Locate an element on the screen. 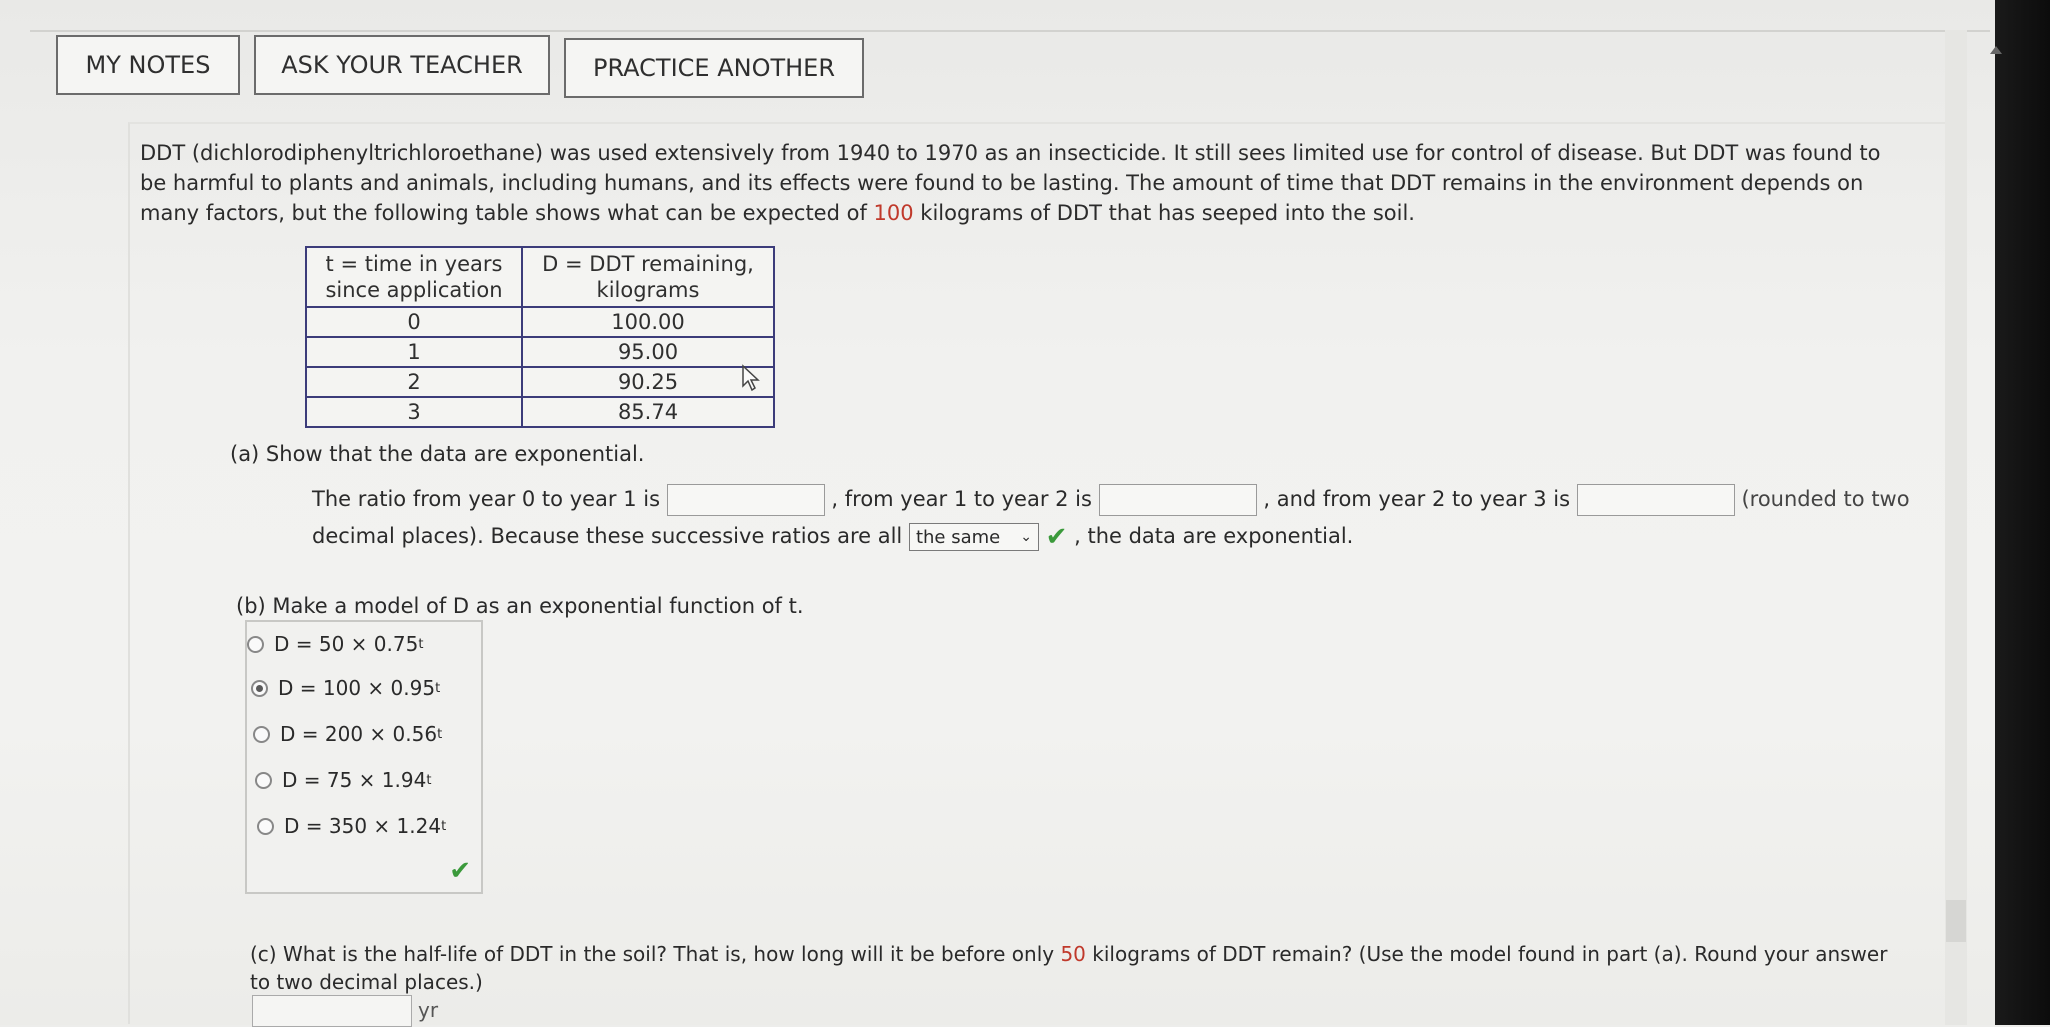 The width and height of the screenshot is (2050, 1027). table-row: 3 85.74 is located at coordinates (540, 412).